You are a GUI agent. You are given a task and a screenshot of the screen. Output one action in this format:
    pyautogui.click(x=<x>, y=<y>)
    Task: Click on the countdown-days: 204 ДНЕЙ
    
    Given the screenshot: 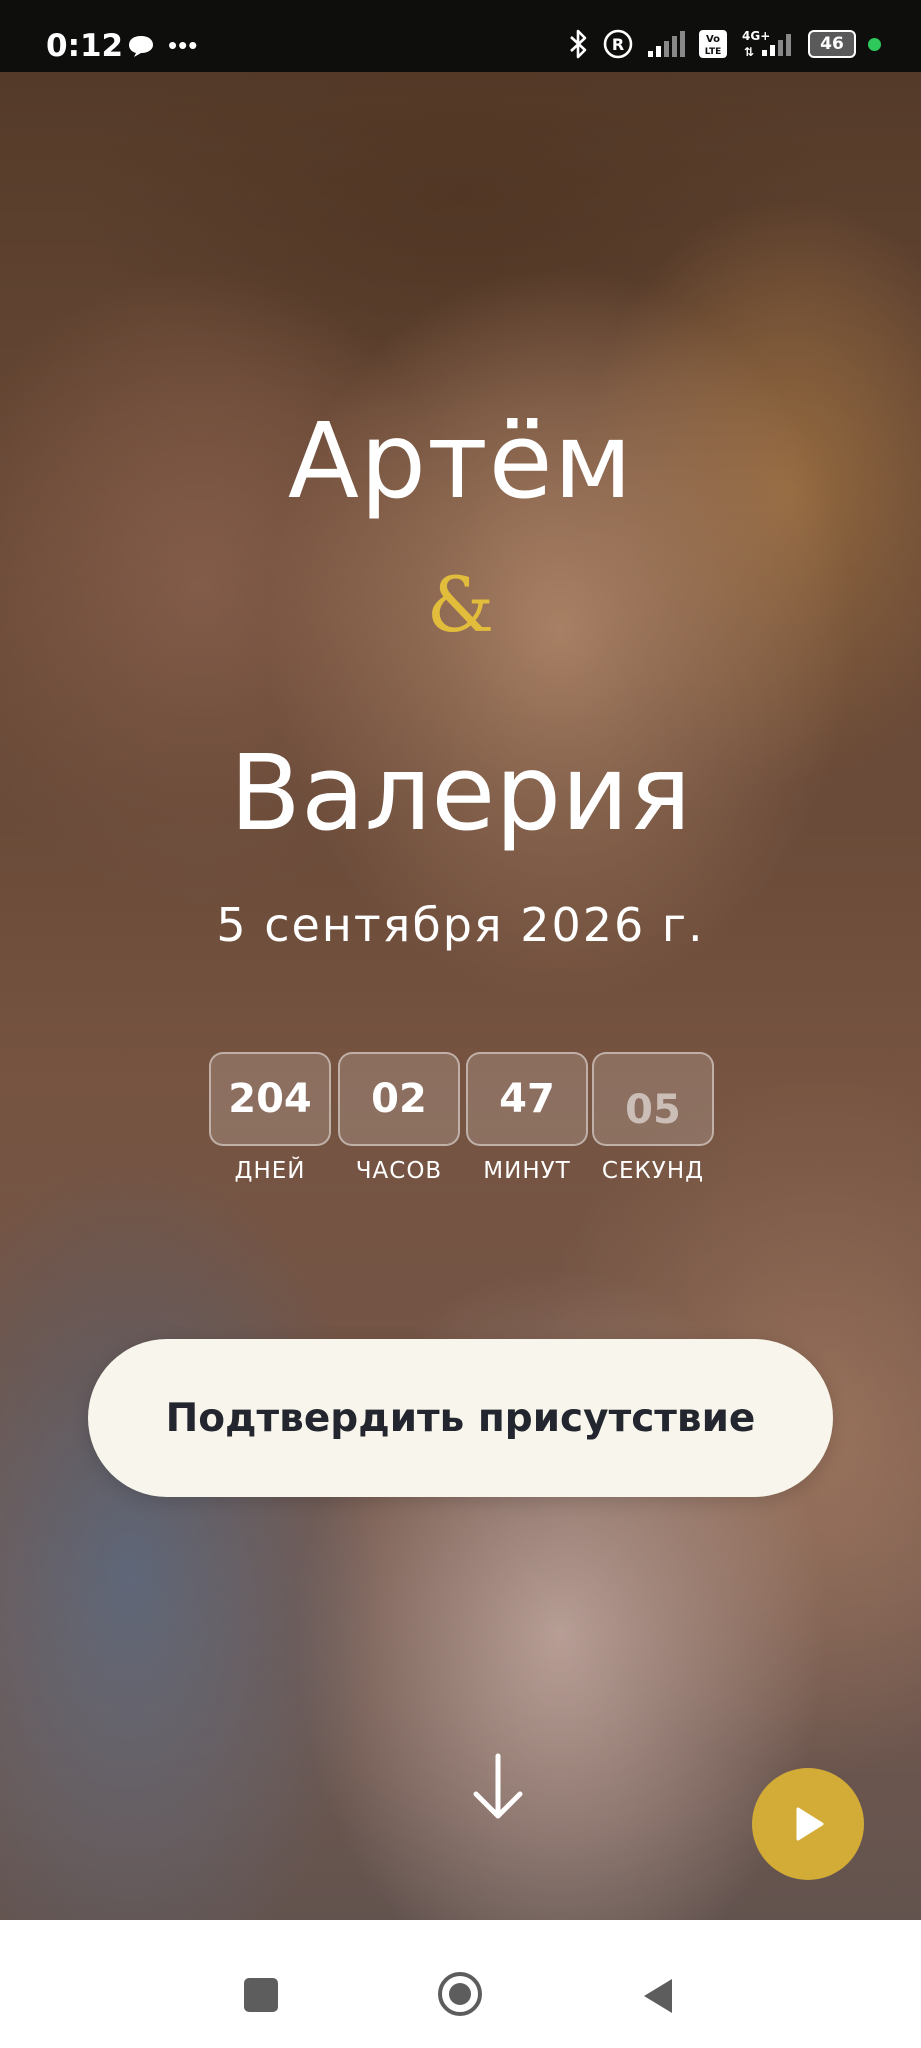 What is the action you would take?
    pyautogui.click(x=270, y=1118)
    